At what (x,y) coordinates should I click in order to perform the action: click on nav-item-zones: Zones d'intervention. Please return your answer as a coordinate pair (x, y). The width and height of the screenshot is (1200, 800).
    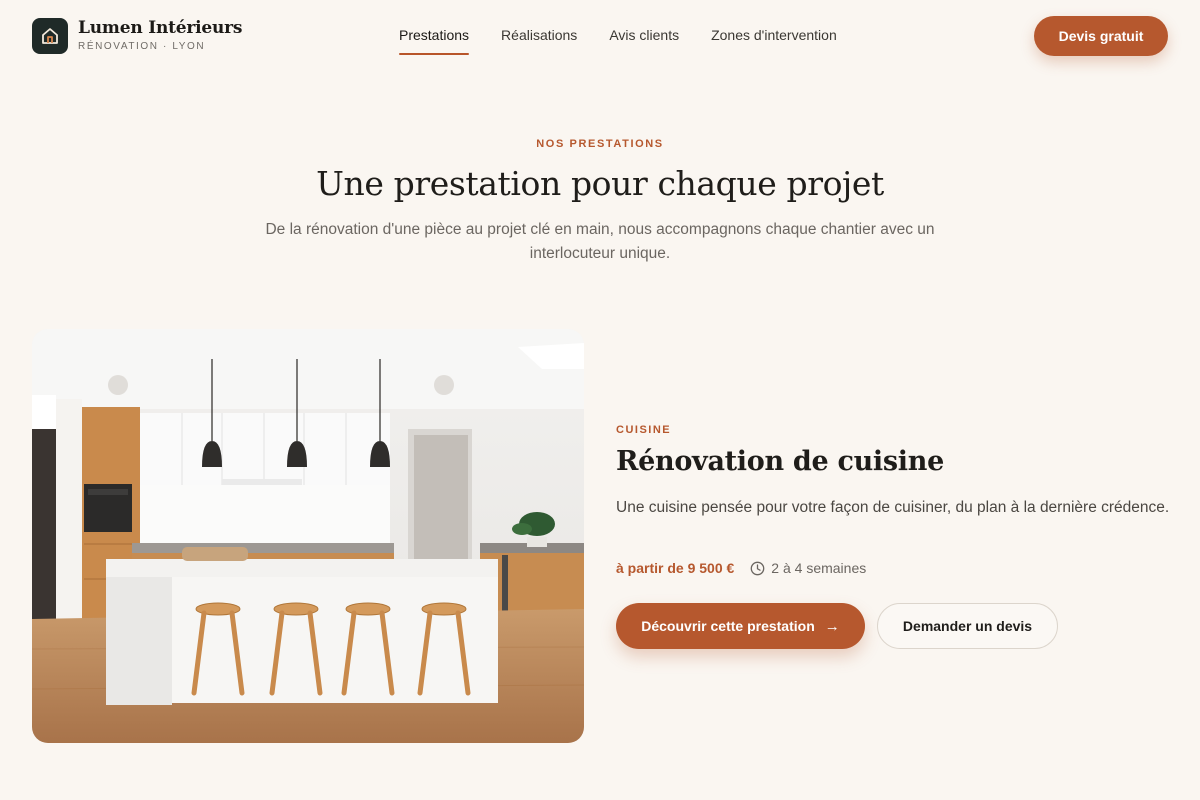
    Looking at the image, I should click on (774, 40).